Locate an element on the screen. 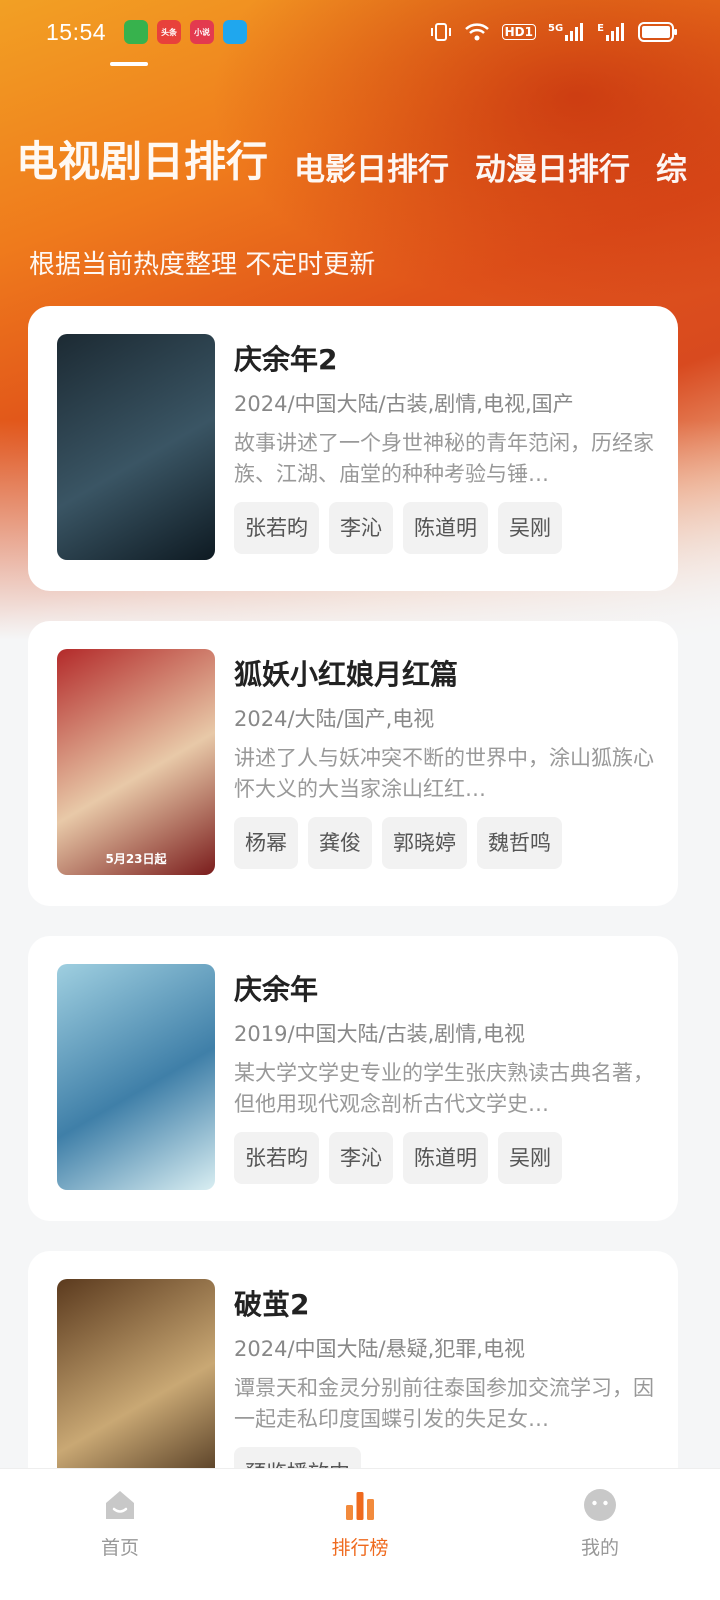 The image size is (720, 1600). show-title: 狐妖小红娘月红篇 is located at coordinates (444, 673).